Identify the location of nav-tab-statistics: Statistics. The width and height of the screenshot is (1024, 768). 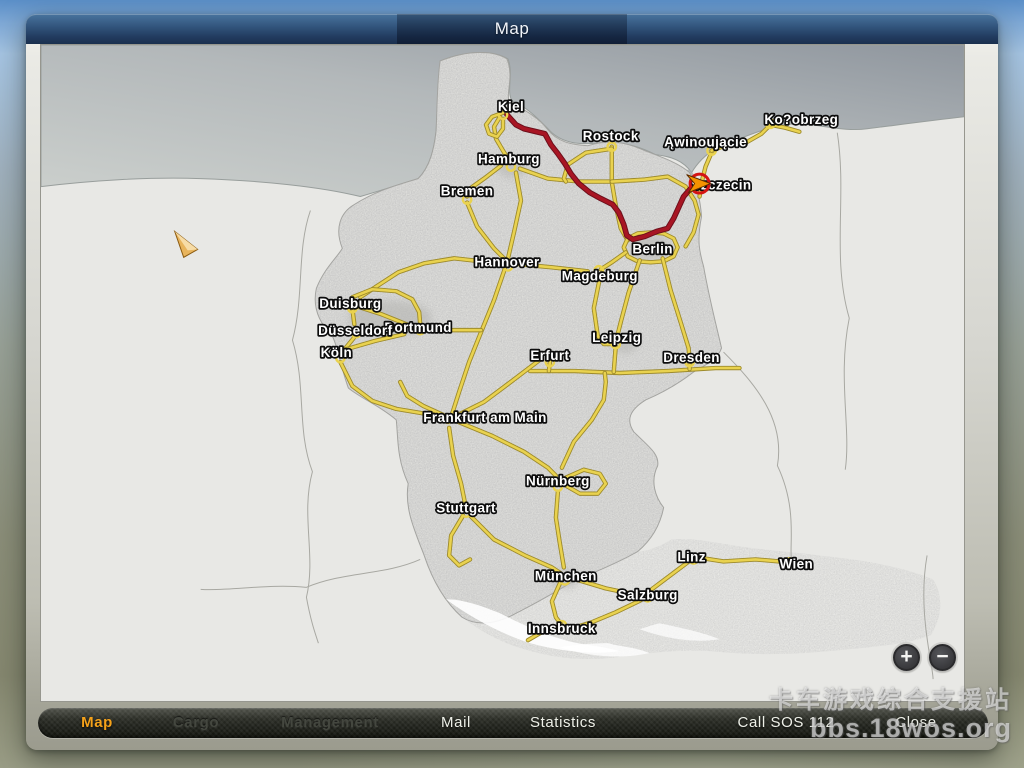
(563, 723).